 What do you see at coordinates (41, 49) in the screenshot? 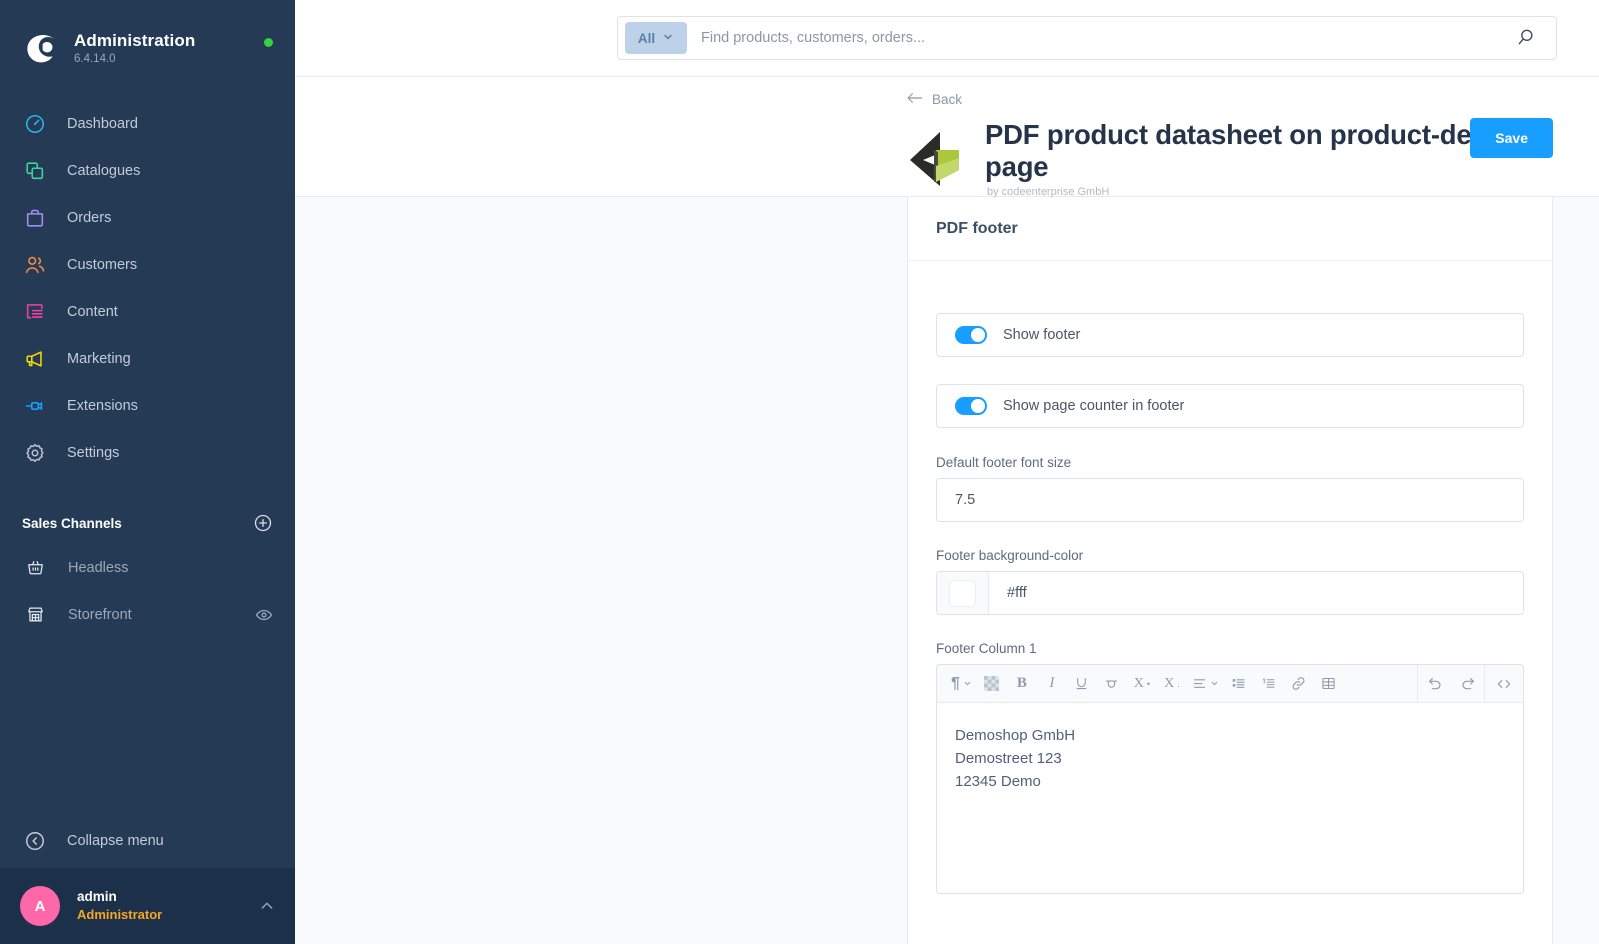
I see `shopware-logo-icon` at bounding box center [41, 49].